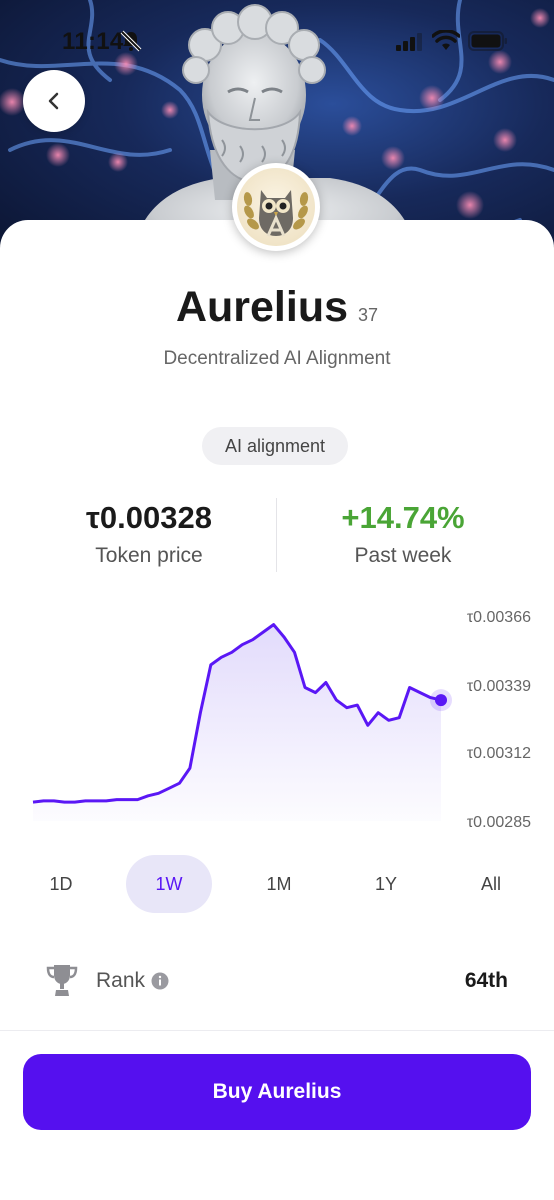 The width and height of the screenshot is (554, 1200). What do you see at coordinates (386, 884) in the screenshot?
I see `range-1y-button: 1Y` at bounding box center [386, 884].